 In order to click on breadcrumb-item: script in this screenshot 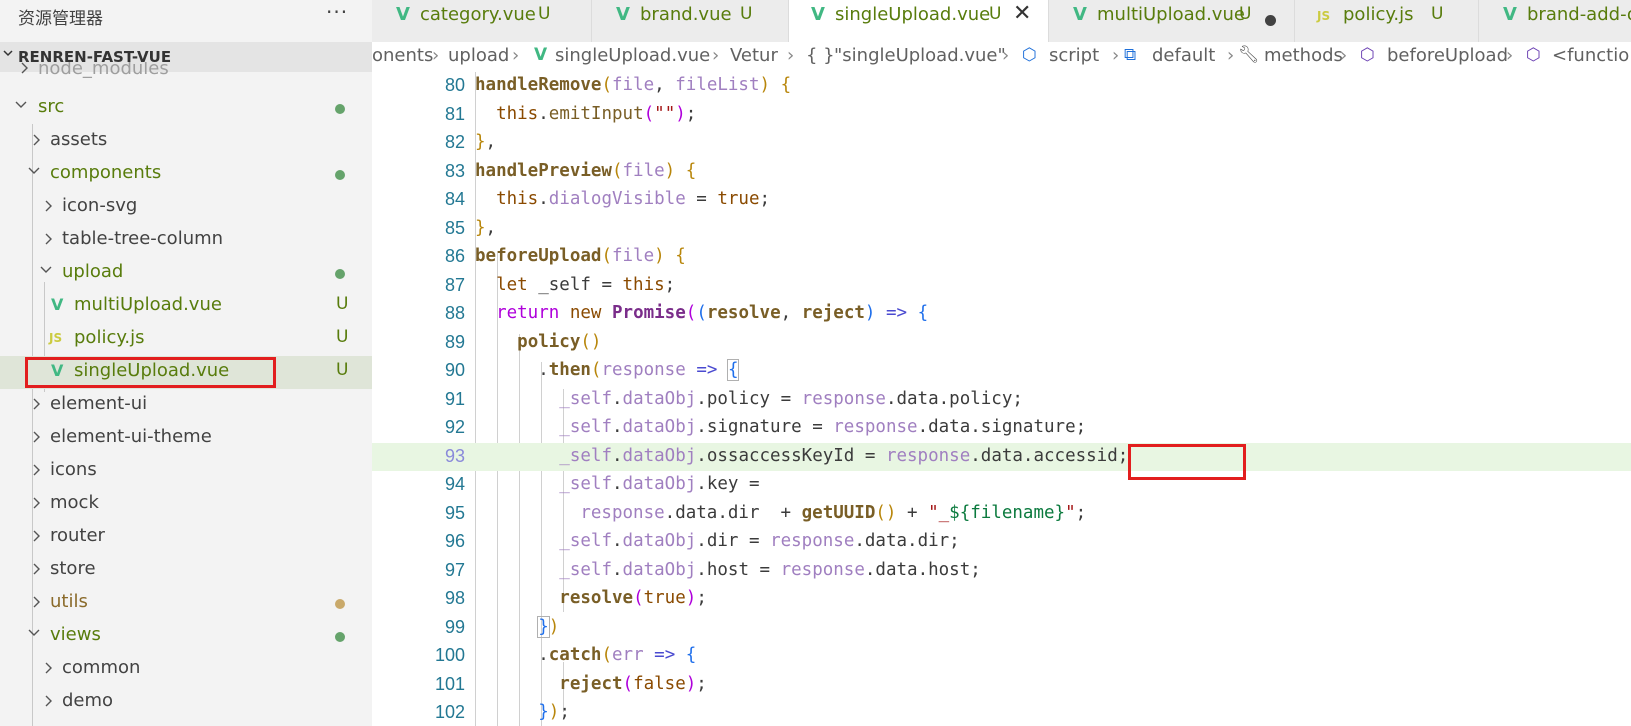, I will do `click(1074, 55)`.